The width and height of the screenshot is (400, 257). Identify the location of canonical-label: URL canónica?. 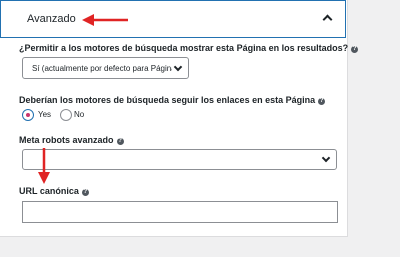
(54, 191).